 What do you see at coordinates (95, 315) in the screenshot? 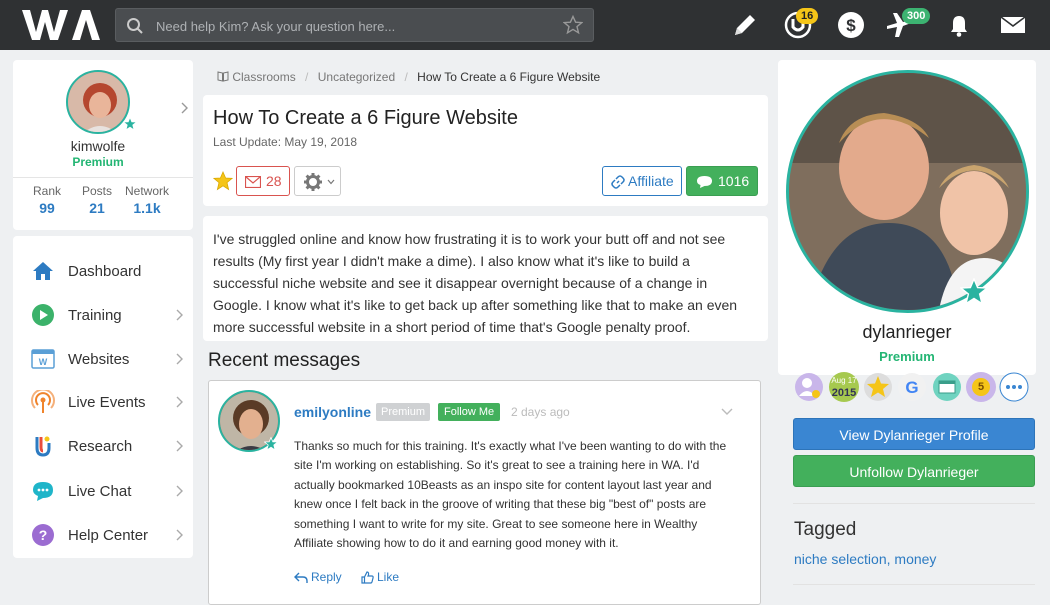
I see `sidebar-item-label: Training` at bounding box center [95, 315].